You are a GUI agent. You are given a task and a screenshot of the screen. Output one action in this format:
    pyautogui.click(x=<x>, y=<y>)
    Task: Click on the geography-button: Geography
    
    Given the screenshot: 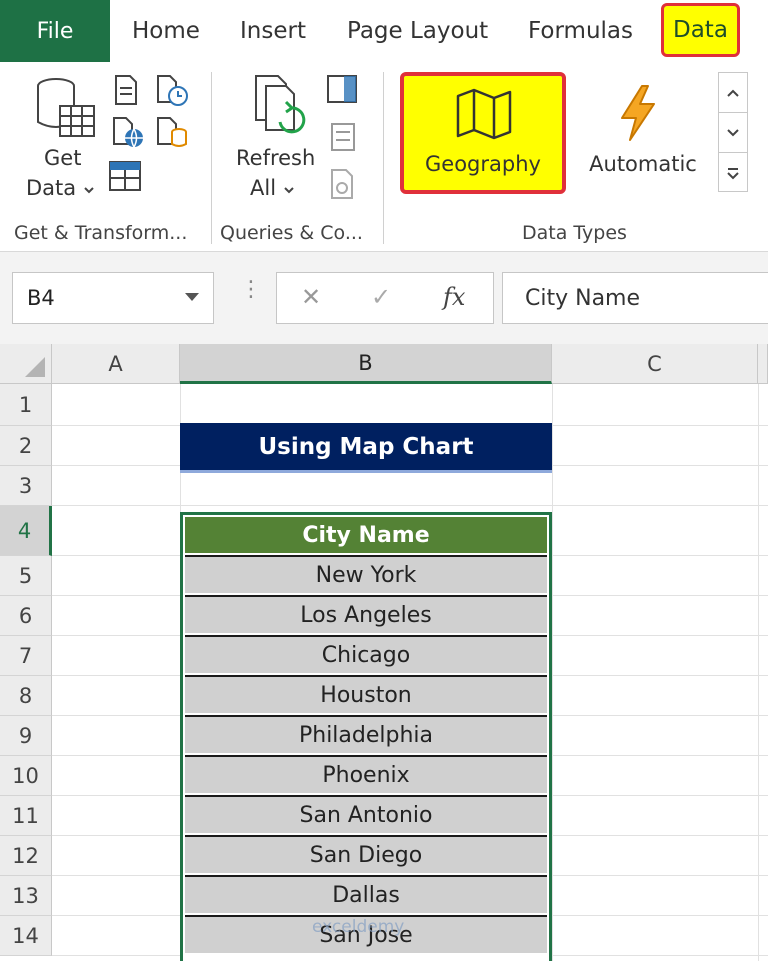 What is the action you would take?
    pyautogui.click(x=483, y=133)
    